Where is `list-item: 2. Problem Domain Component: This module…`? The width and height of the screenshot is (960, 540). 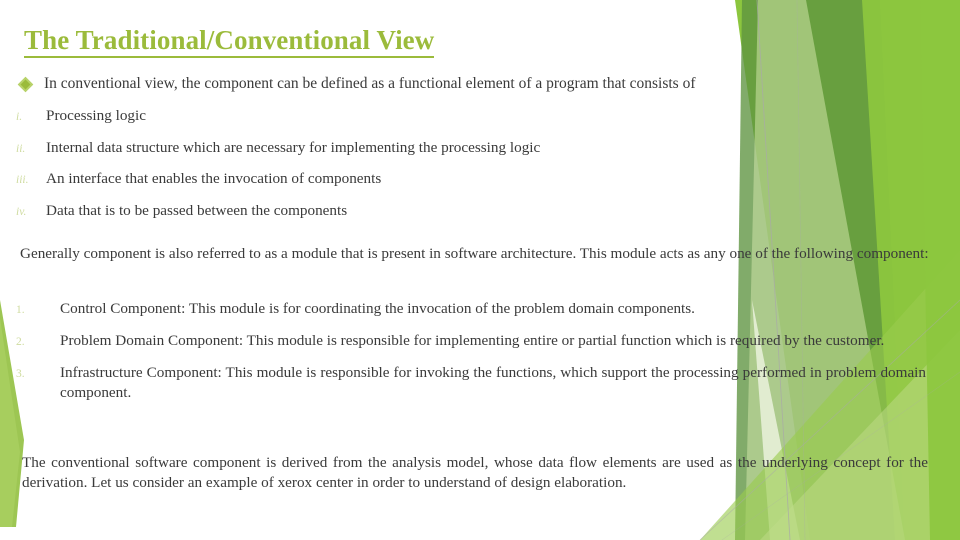 list-item: 2. Problem Domain Component: This module… is located at coordinates (470, 341).